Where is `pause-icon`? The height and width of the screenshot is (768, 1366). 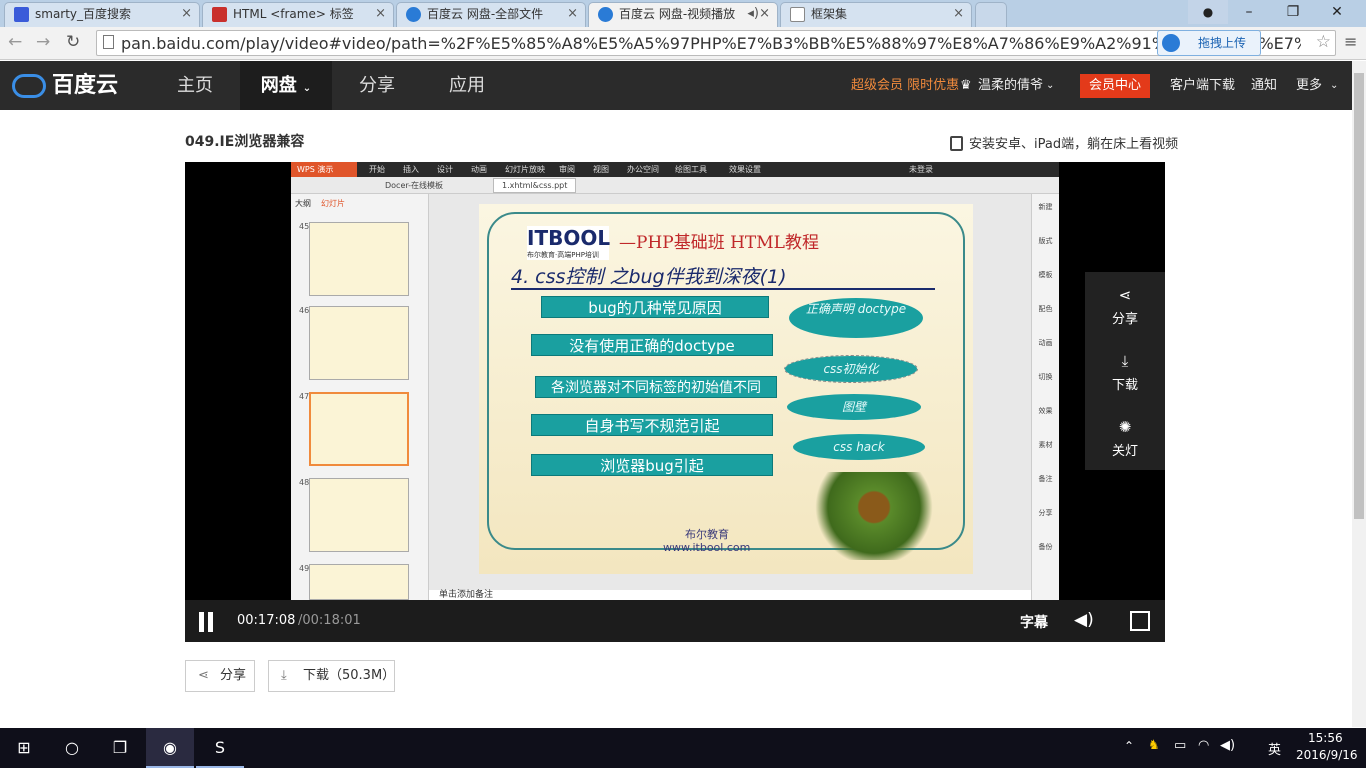
pause-icon is located at coordinates (201, 622).